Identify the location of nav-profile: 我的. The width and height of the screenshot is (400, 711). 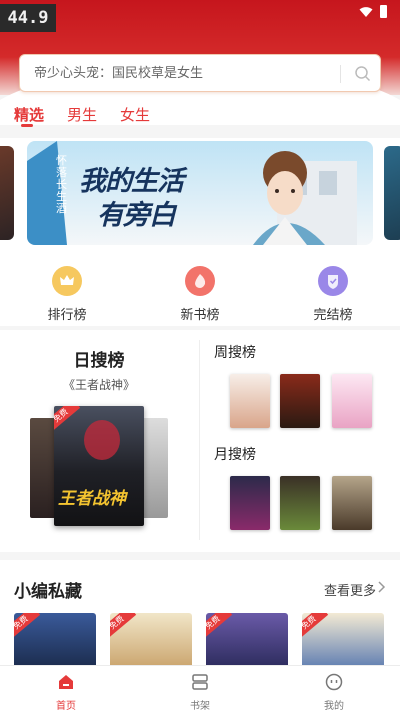
(334, 691).